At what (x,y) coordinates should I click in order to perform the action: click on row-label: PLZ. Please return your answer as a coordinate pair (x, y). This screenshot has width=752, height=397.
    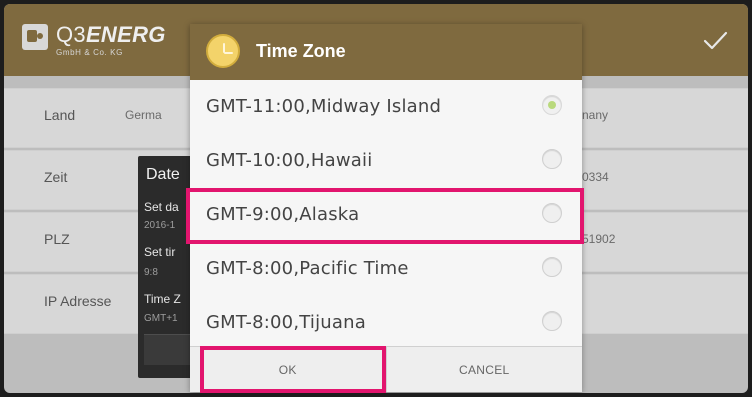
    Looking at the image, I should click on (57, 239).